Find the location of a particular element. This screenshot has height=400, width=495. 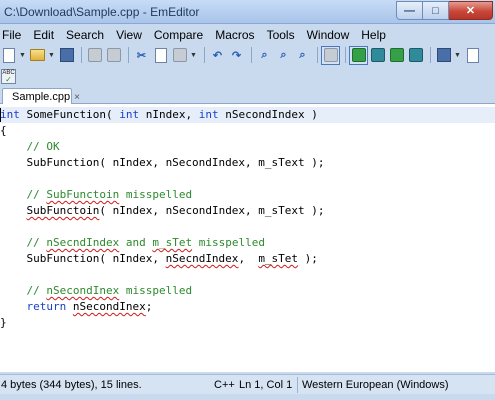

find-next-icon: ⌕ is located at coordinates (283, 55).